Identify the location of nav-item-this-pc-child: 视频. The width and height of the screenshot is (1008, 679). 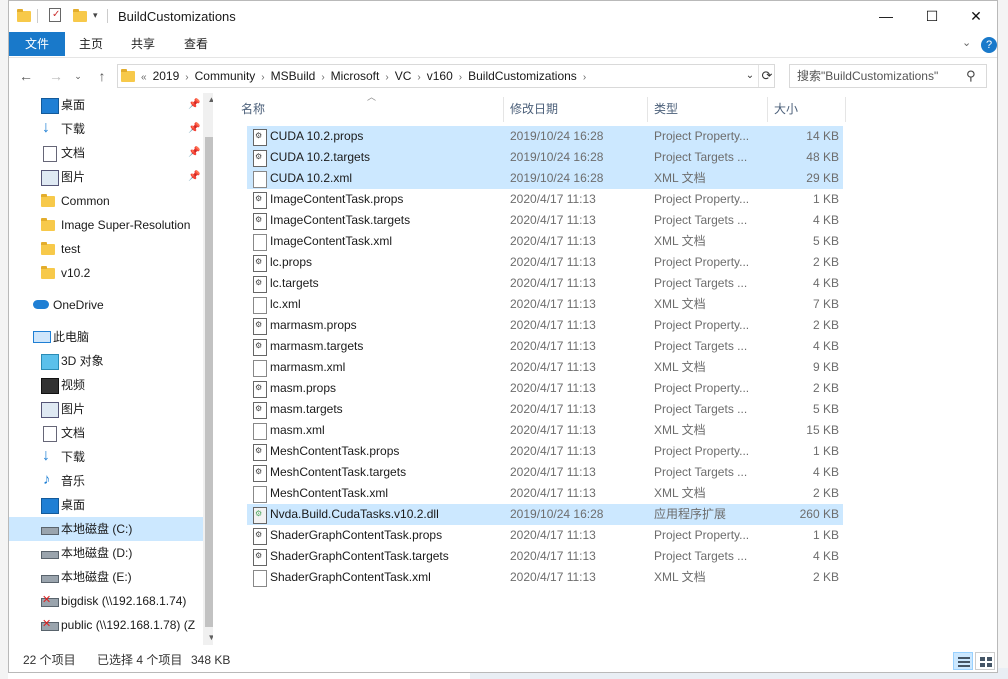
(106, 385).